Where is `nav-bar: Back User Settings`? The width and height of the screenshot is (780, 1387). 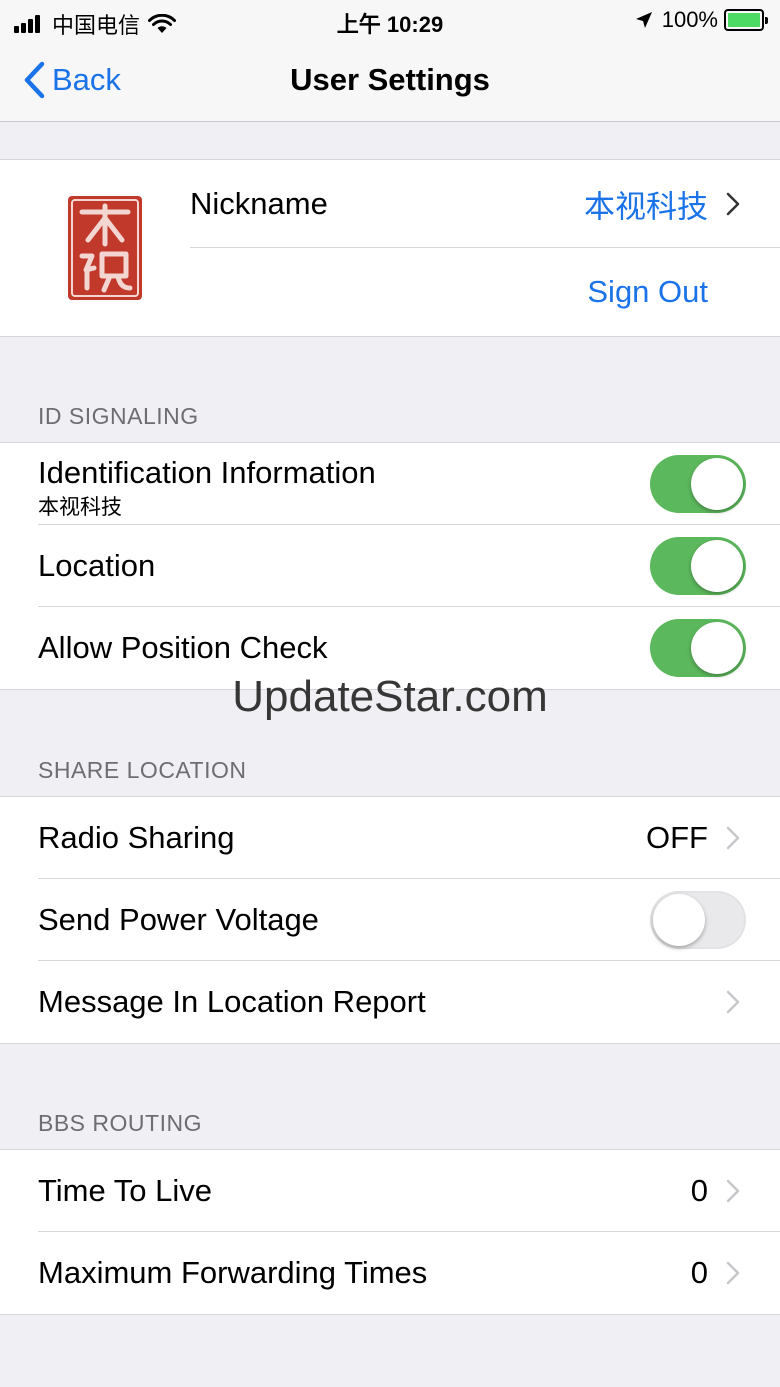
nav-bar: Back User Settings is located at coordinates (390, 81).